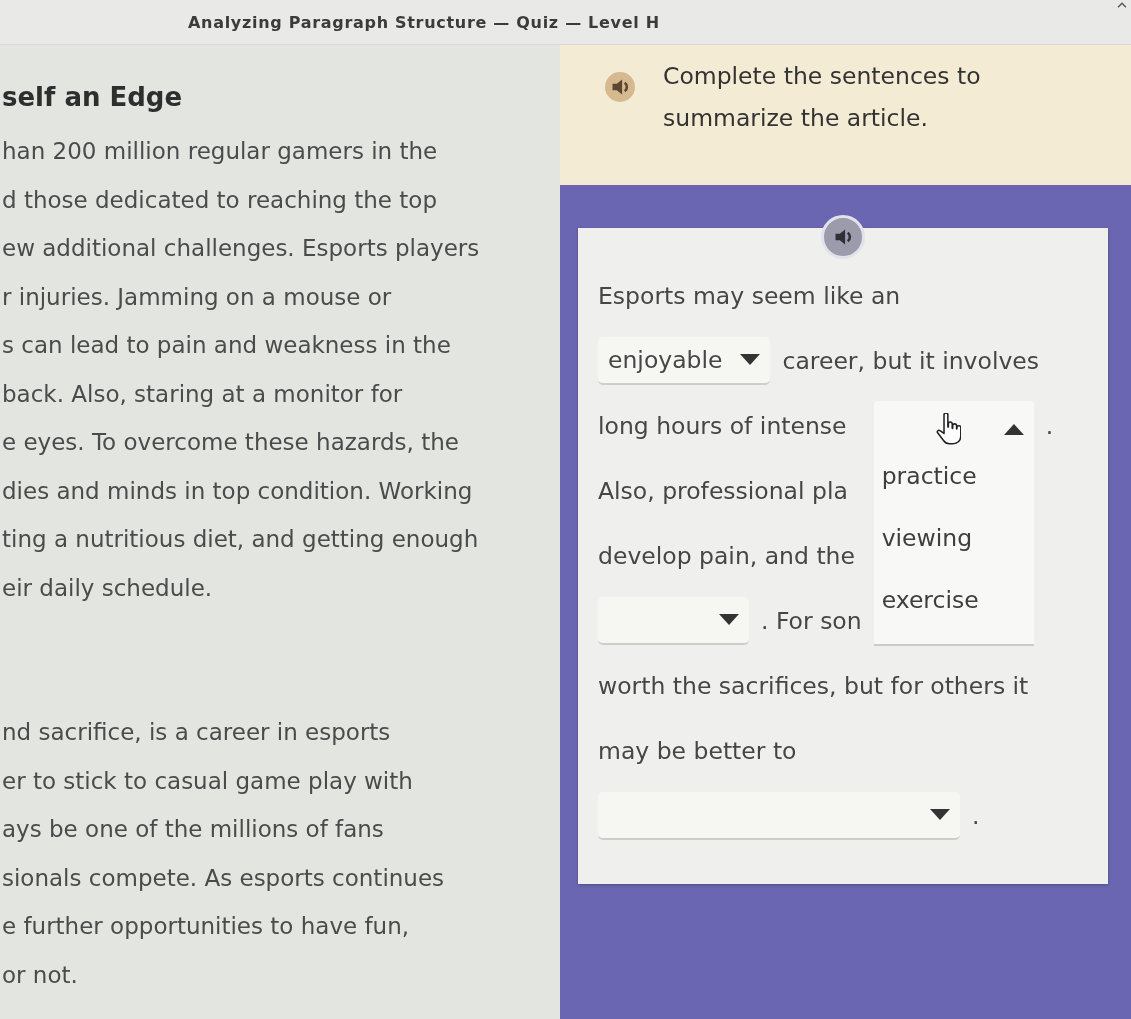 The image size is (1131, 1019). Describe the element at coordinates (749, 295) in the screenshot. I see `sentence-text: Esports may seem like an` at that location.